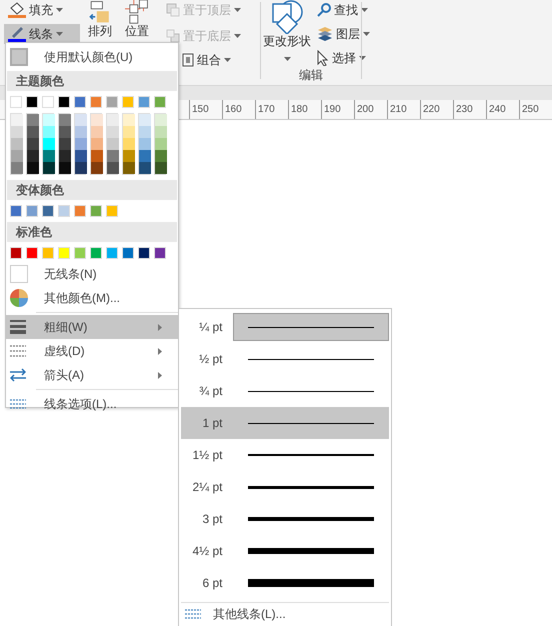  Describe the element at coordinates (92, 274) in the screenshot. I see `menu-item: 无线条(N)` at that location.